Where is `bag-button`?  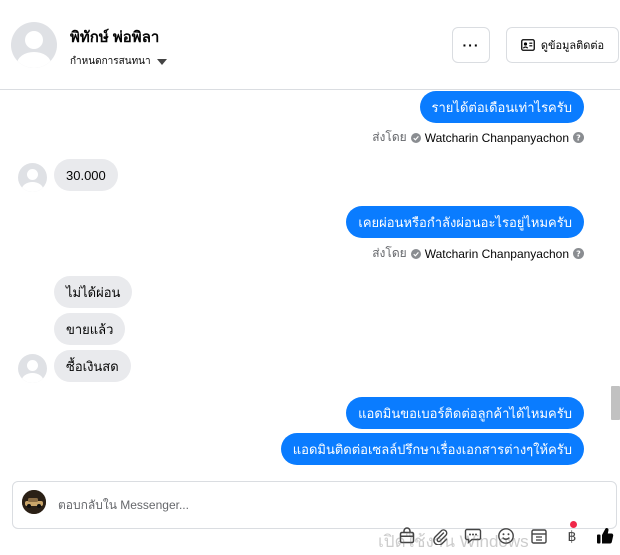 bag-button is located at coordinates (406, 536).